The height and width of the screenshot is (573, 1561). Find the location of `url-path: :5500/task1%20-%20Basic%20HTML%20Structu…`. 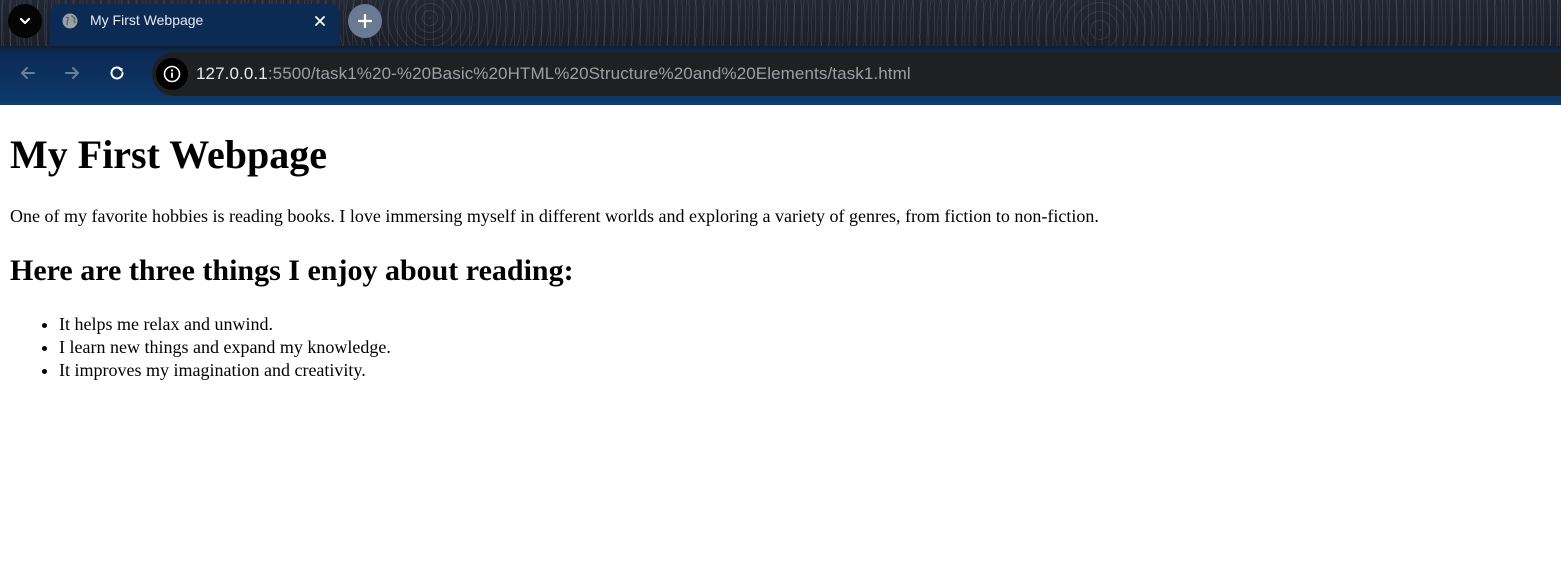

url-path: :5500/task1%20-%20Basic%20HTML%20Structu… is located at coordinates (589, 73).